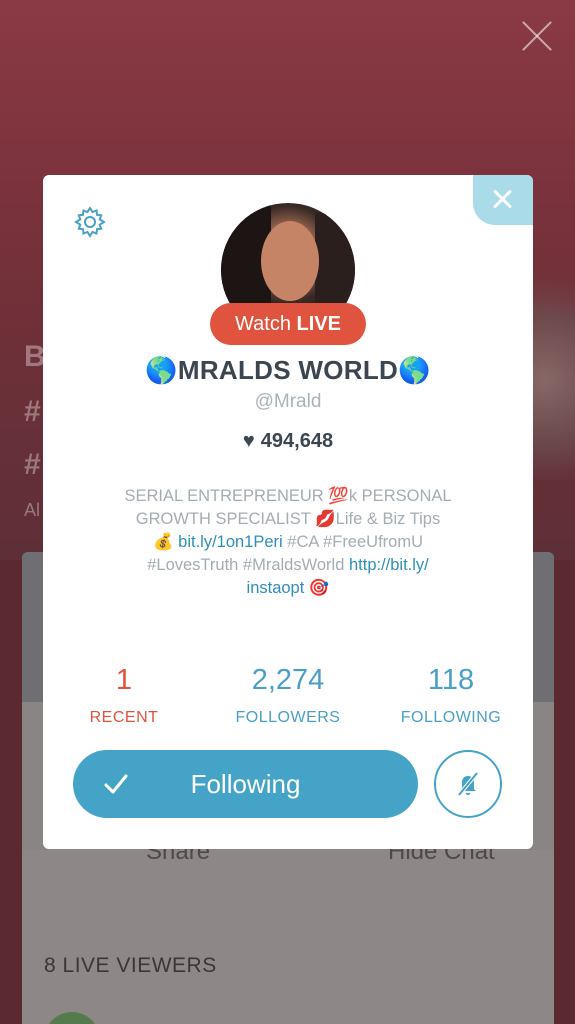  Describe the element at coordinates (297, 441) in the screenshot. I see `hearts-value: 494,648` at that location.